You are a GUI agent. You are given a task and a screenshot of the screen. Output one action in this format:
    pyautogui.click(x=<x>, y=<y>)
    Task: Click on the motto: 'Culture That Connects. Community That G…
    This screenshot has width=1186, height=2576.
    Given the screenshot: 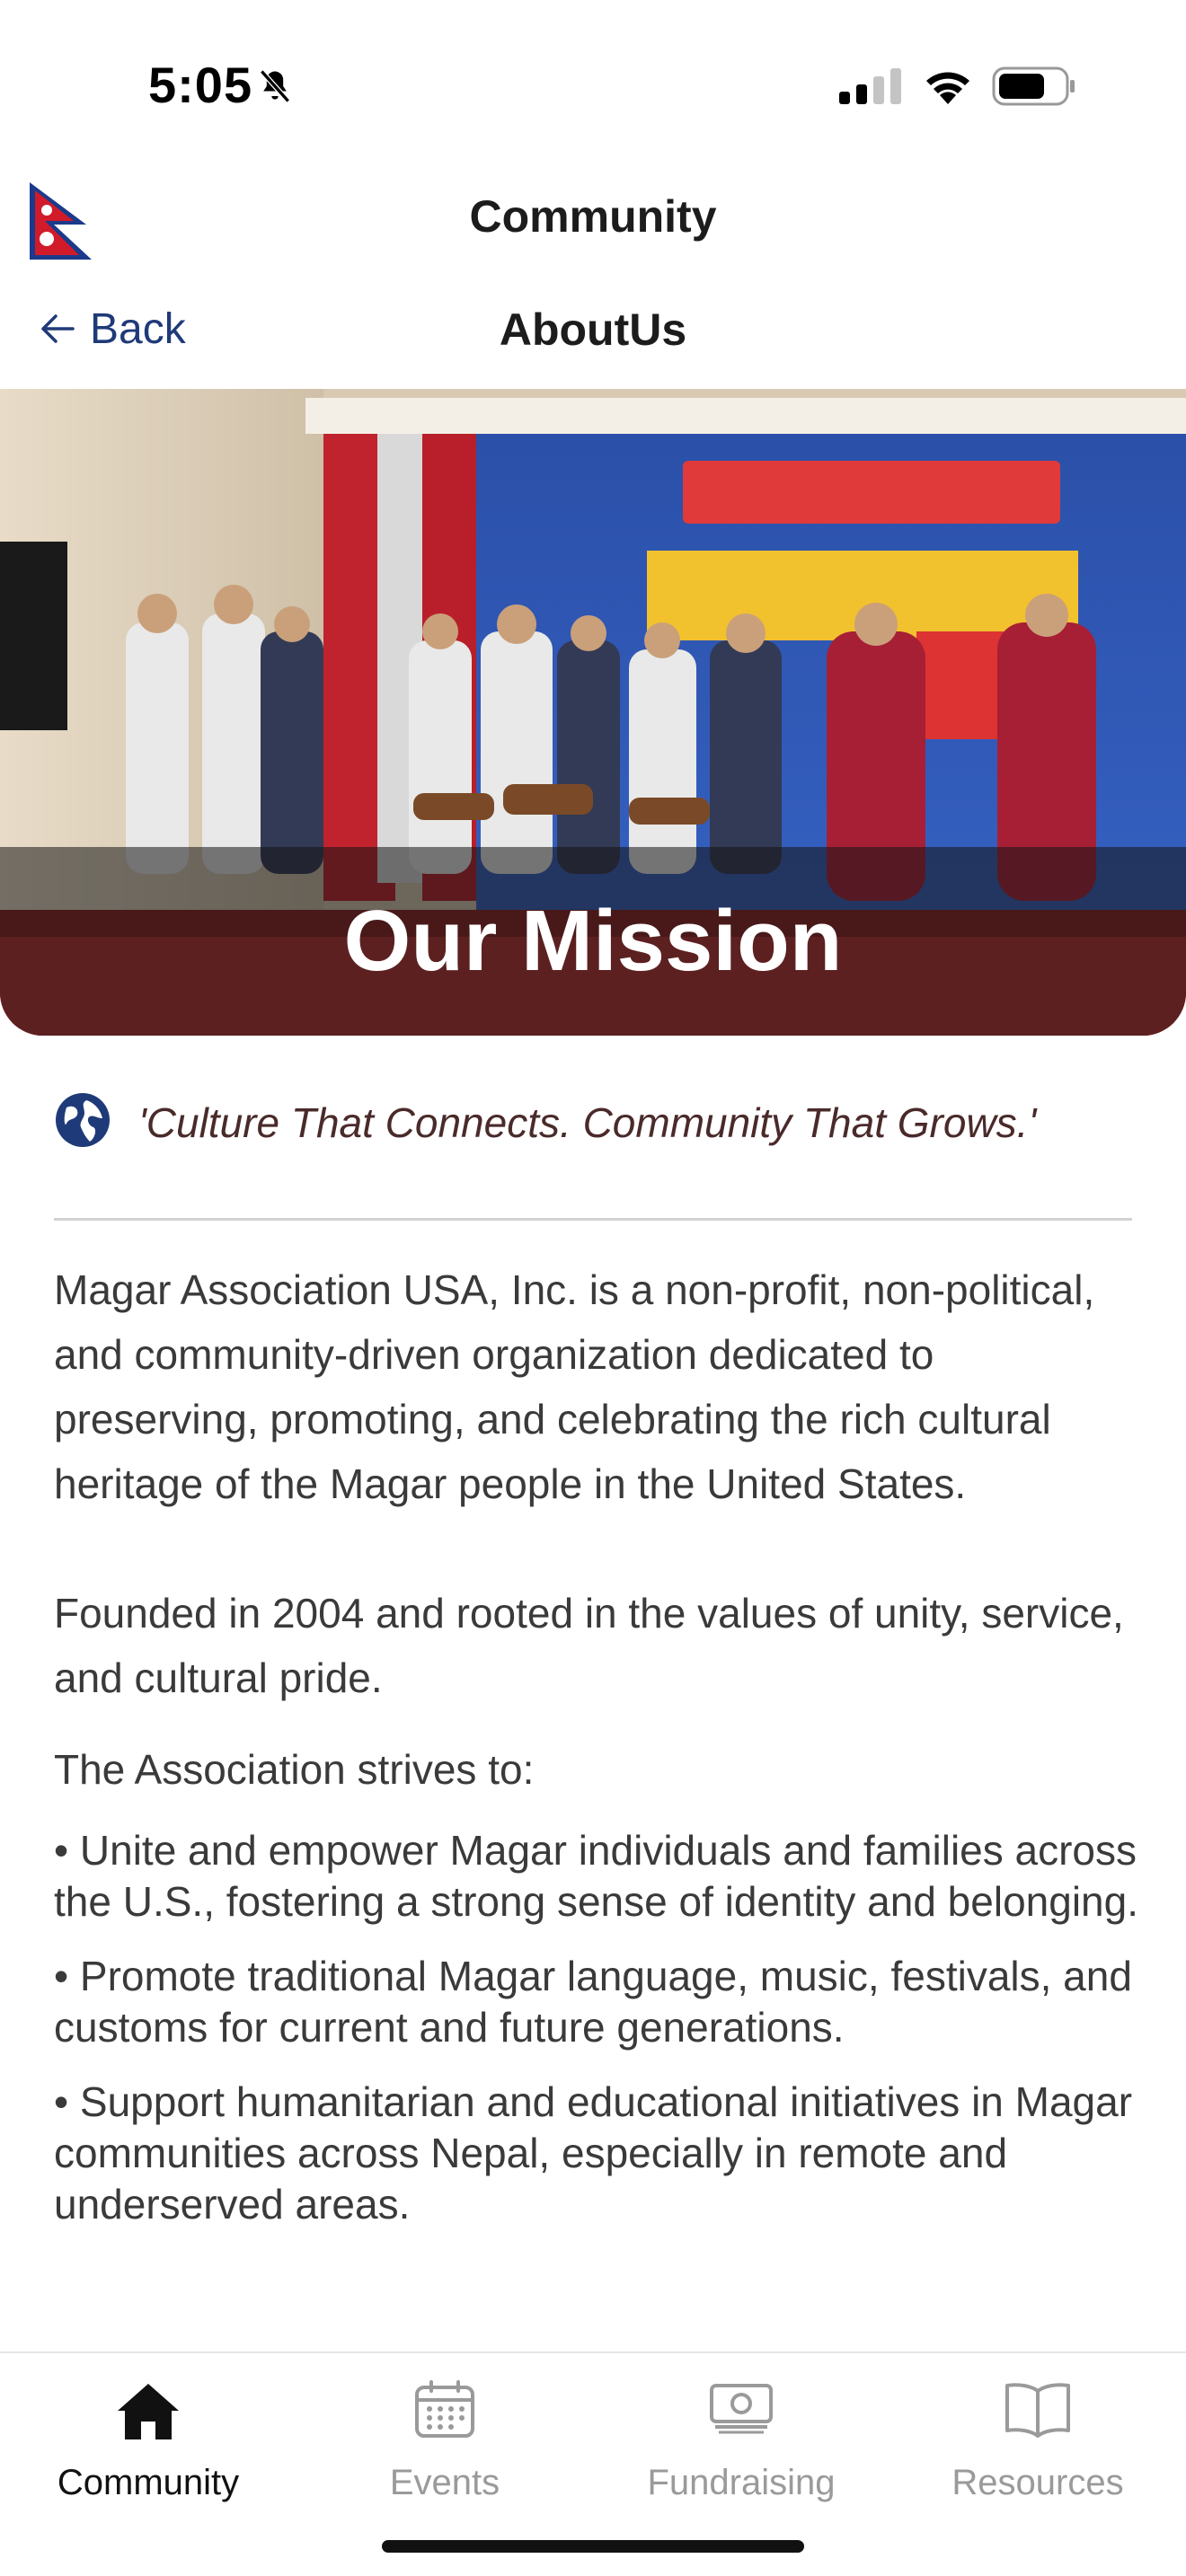 What is the action you would take?
    pyautogui.click(x=545, y=1122)
    